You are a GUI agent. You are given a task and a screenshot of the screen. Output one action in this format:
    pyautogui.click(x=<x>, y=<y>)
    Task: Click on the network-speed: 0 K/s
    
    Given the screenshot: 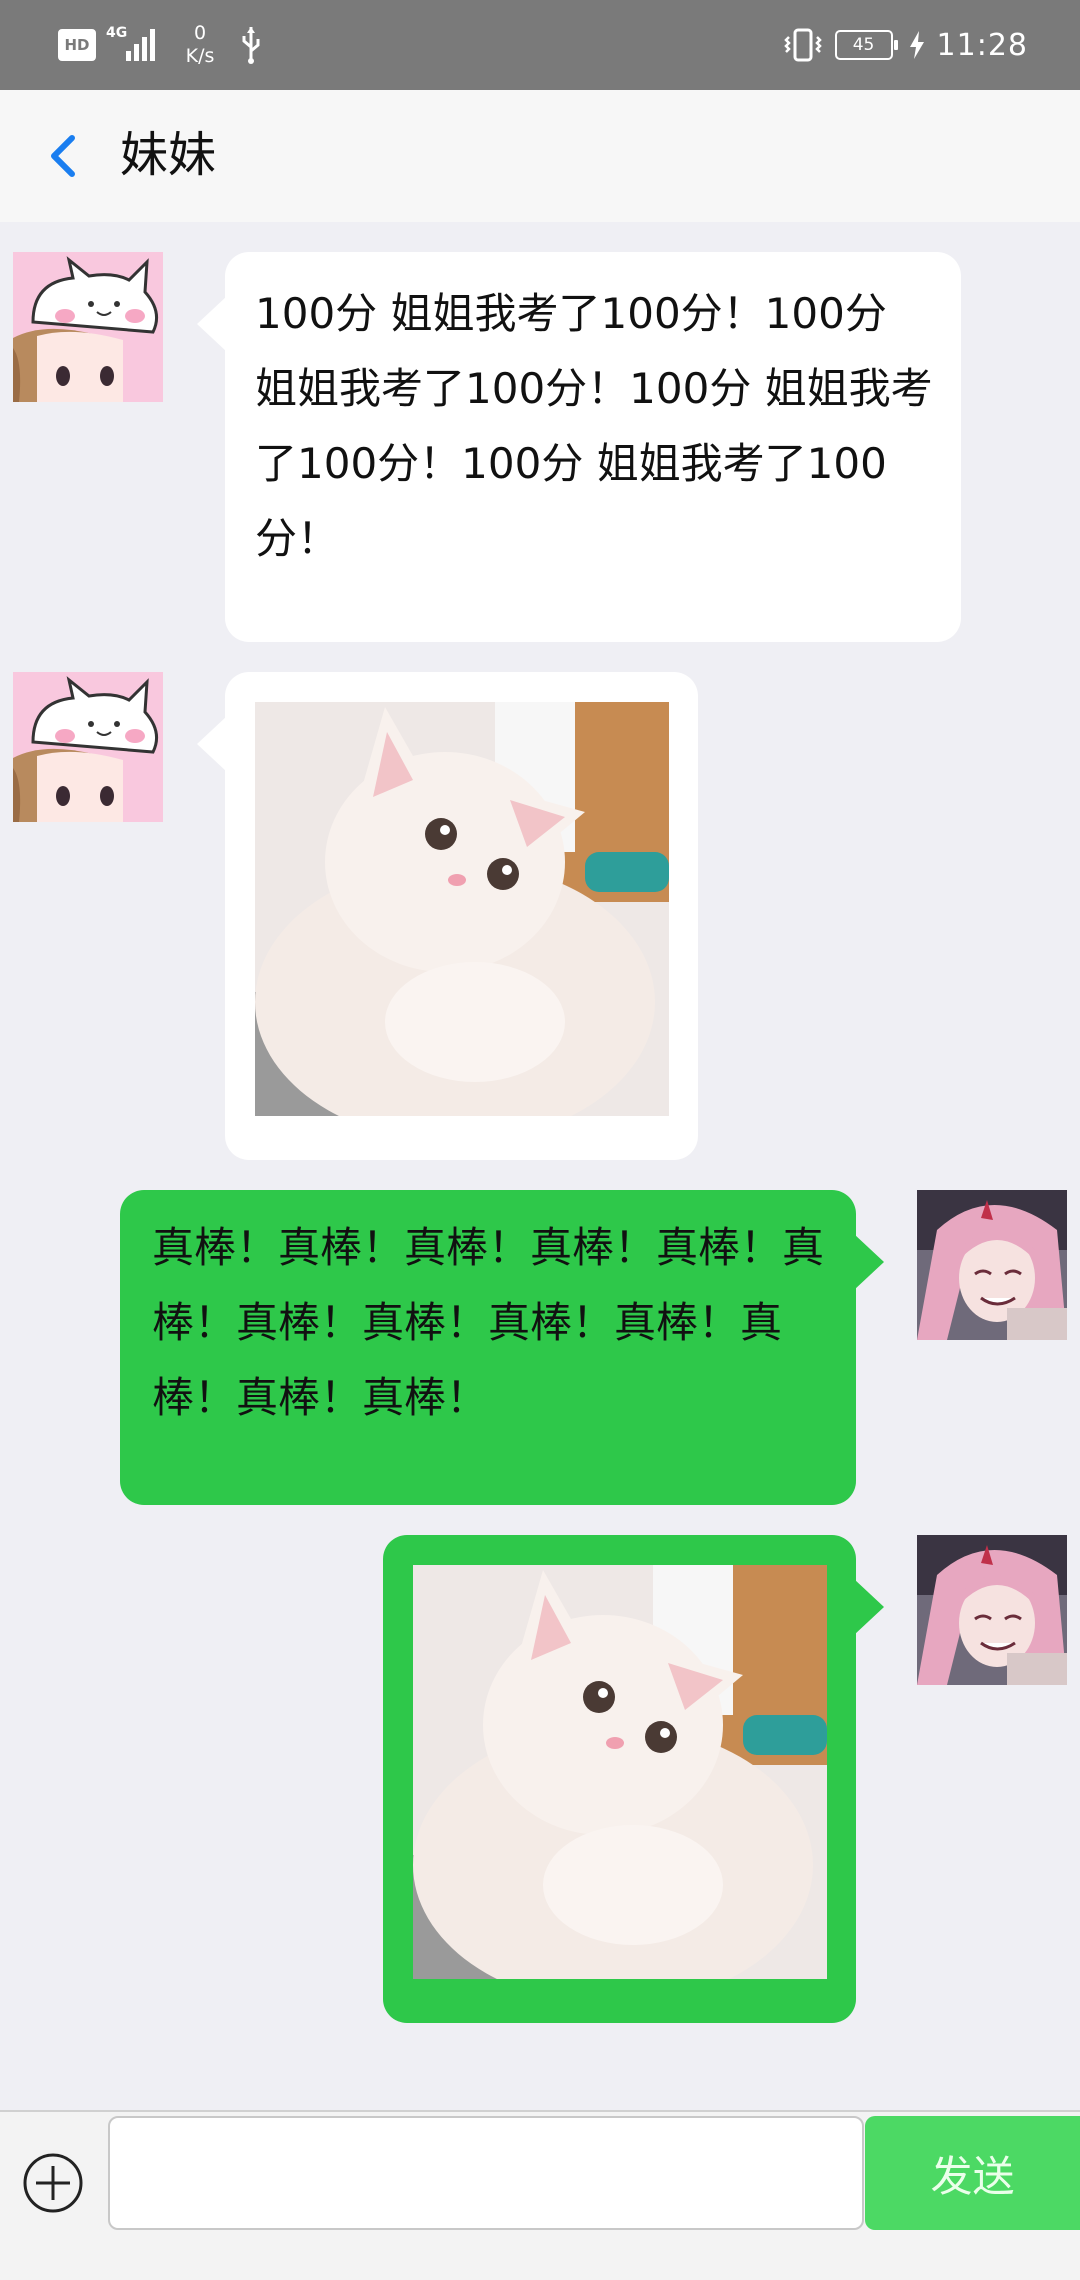 What is the action you would take?
    pyautogui.click(x=200, y=44)
    